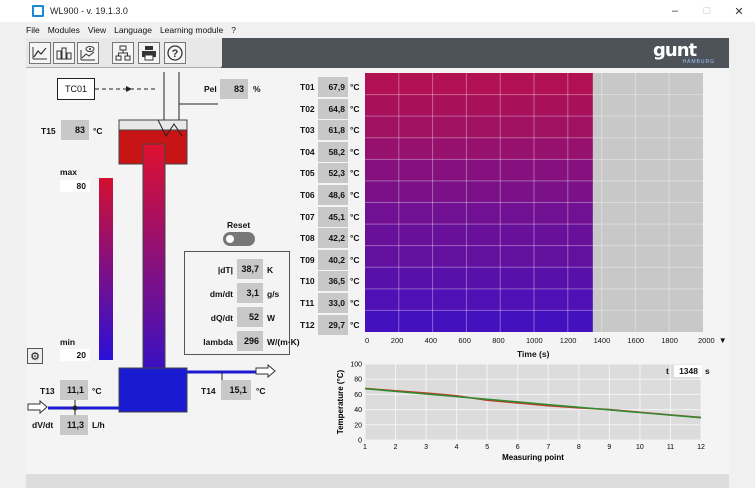 The image size is (755, 488). What do you see at coordinates (221, 294) in the screenshot?
I see `calc-label: dm/dt` at bounding box center [221, 294].